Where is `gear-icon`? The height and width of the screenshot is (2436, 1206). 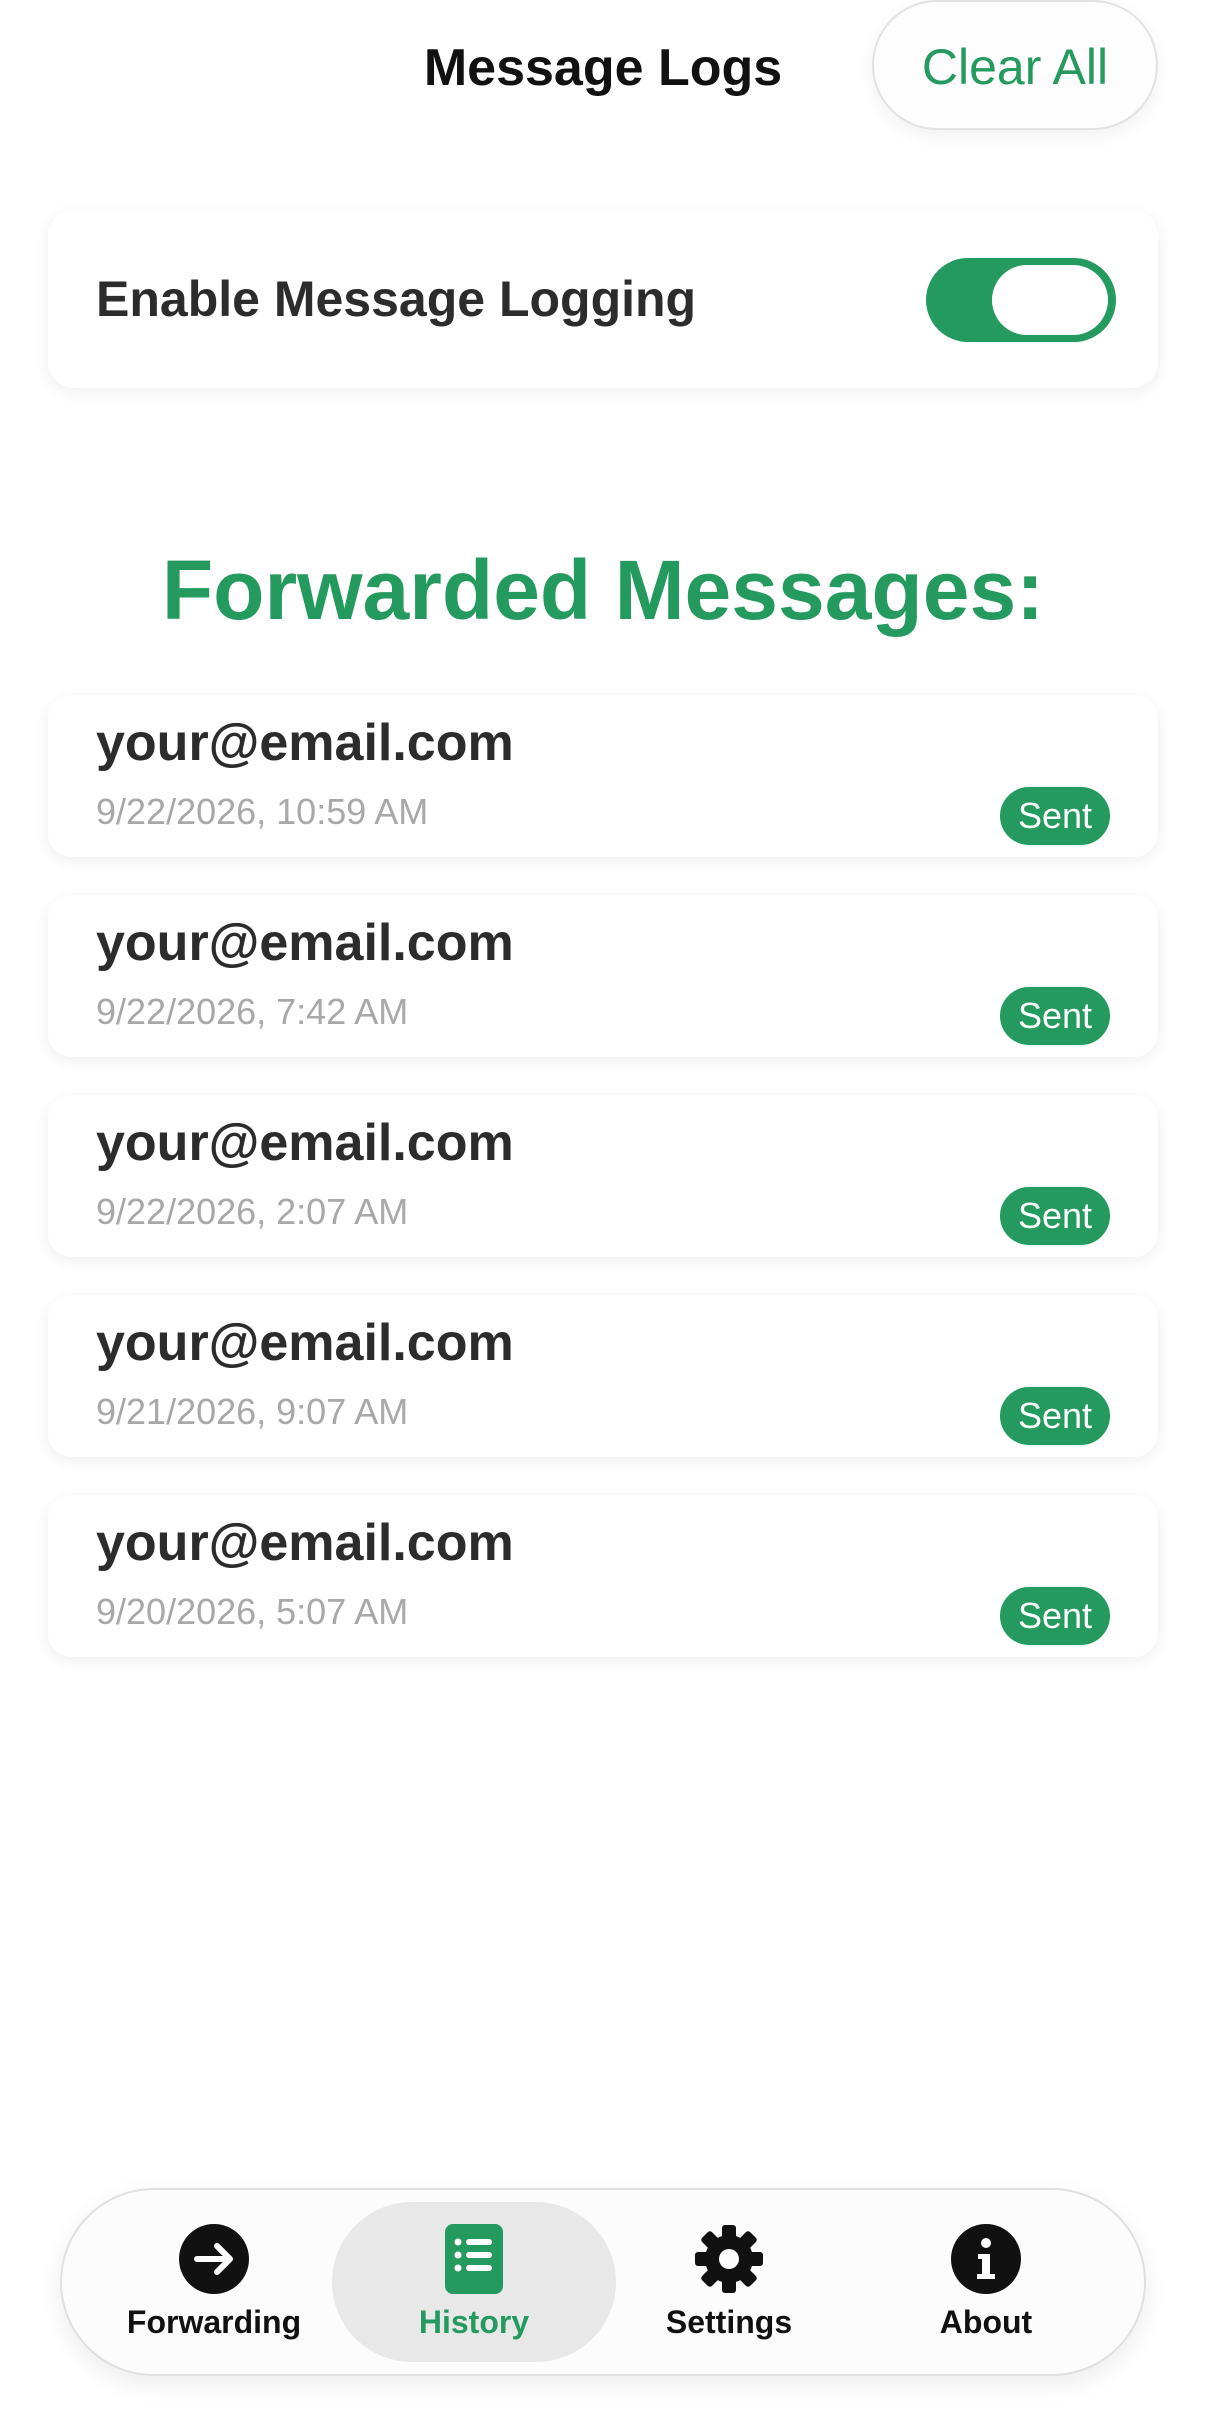 gear-icon is located at coordinates (729, 2259).